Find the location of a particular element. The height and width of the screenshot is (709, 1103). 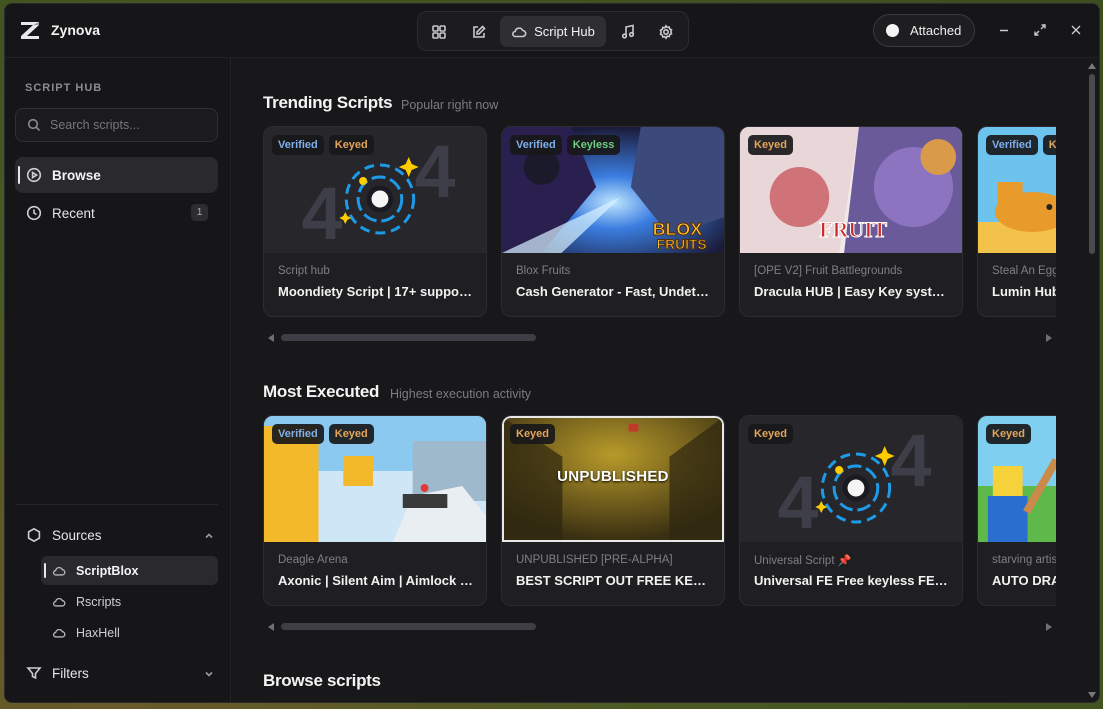

attached-label: Attached is located at coordinates (936, 30).